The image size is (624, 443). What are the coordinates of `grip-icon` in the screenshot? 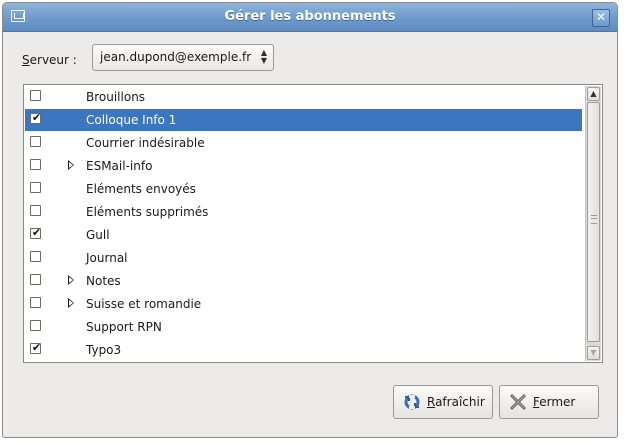 It's located at (594, 219).